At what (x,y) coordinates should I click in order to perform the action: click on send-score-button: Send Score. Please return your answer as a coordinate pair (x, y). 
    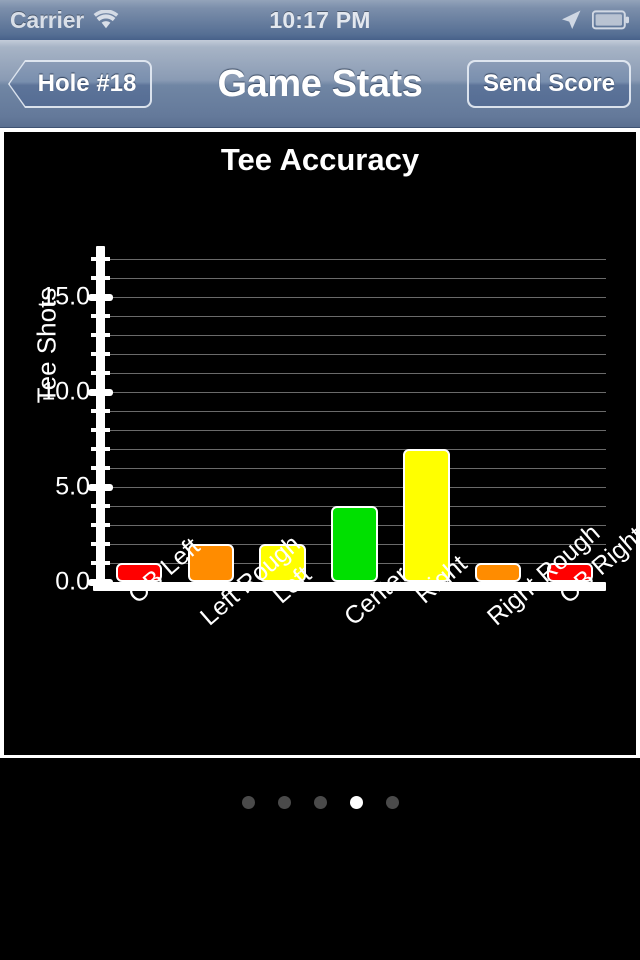
    Looking at the image, I should click on (548, 84).